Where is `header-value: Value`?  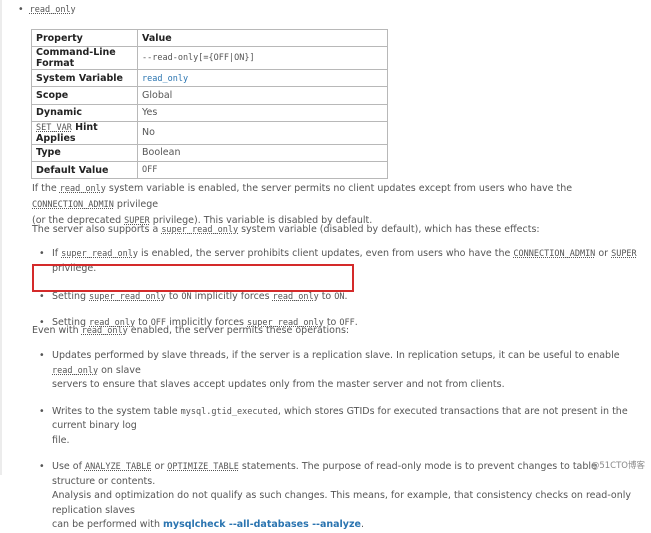
header-value: Value is located at coordinates (262, 38).